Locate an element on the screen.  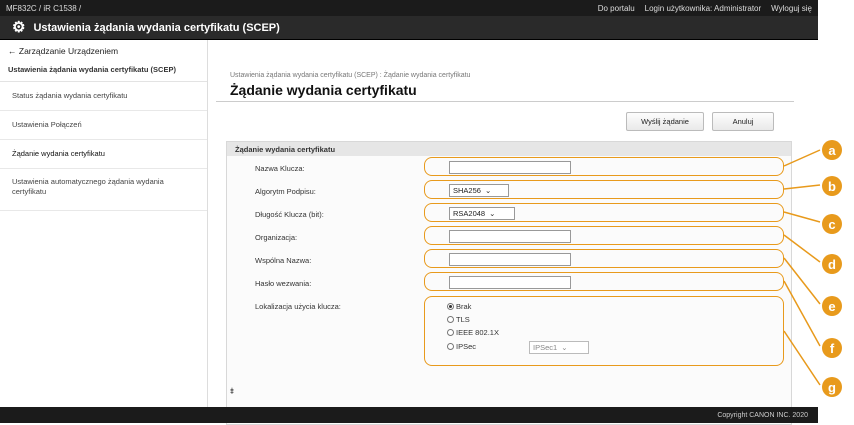
callout-badge-b: b is located at coordinates (832, 186).